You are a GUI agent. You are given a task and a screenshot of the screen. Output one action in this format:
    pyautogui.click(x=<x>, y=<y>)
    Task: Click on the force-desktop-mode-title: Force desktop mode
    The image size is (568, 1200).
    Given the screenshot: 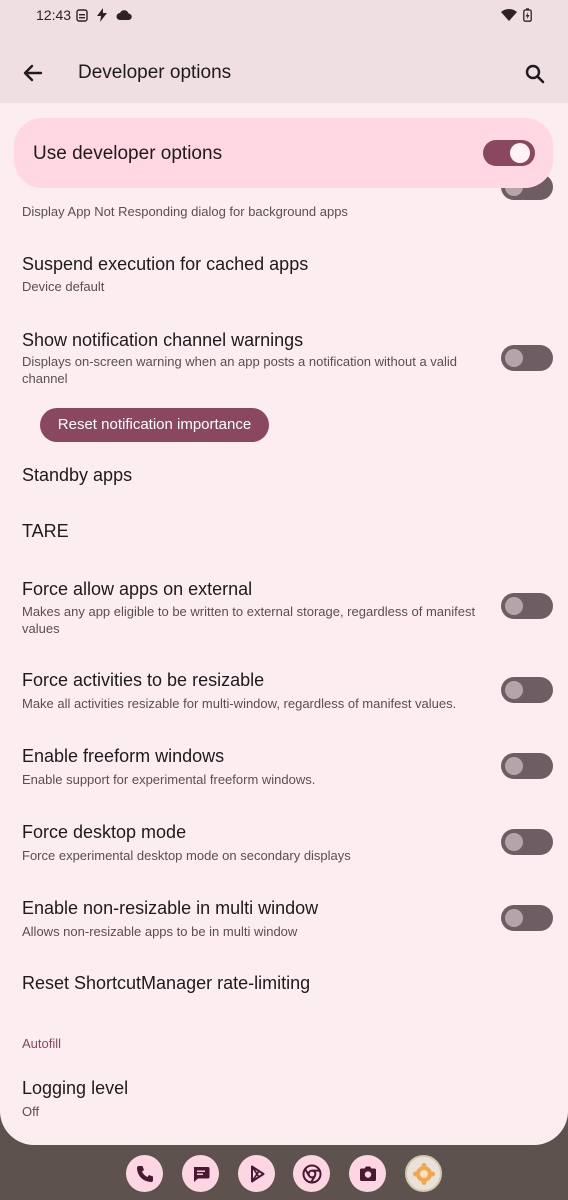 What is the action you would take?
    pyautogui.click(x=104, y=832)
    